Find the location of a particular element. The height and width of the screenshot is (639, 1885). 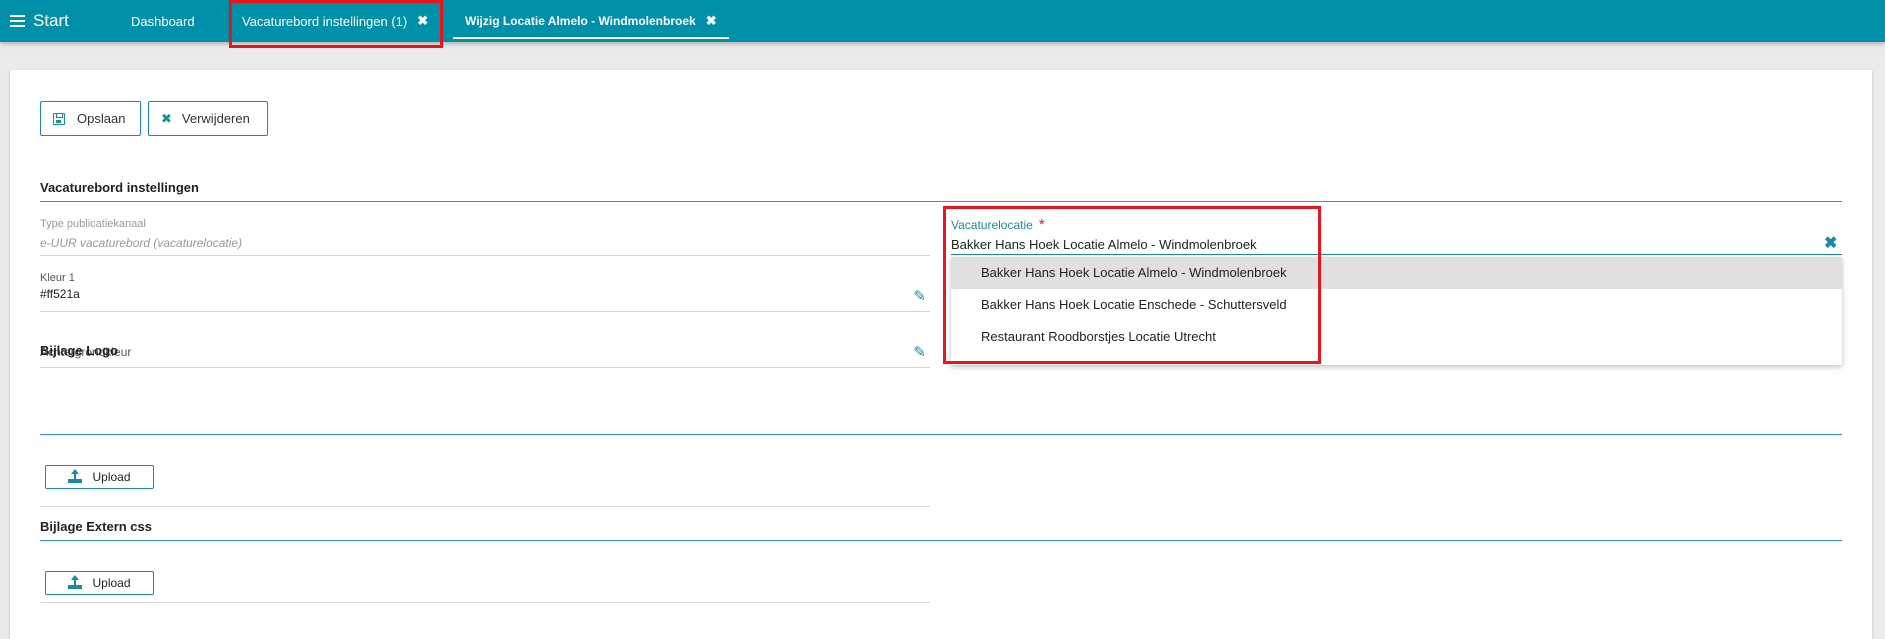

save-button-label: Opslaan is located at coordinates (101, 118).